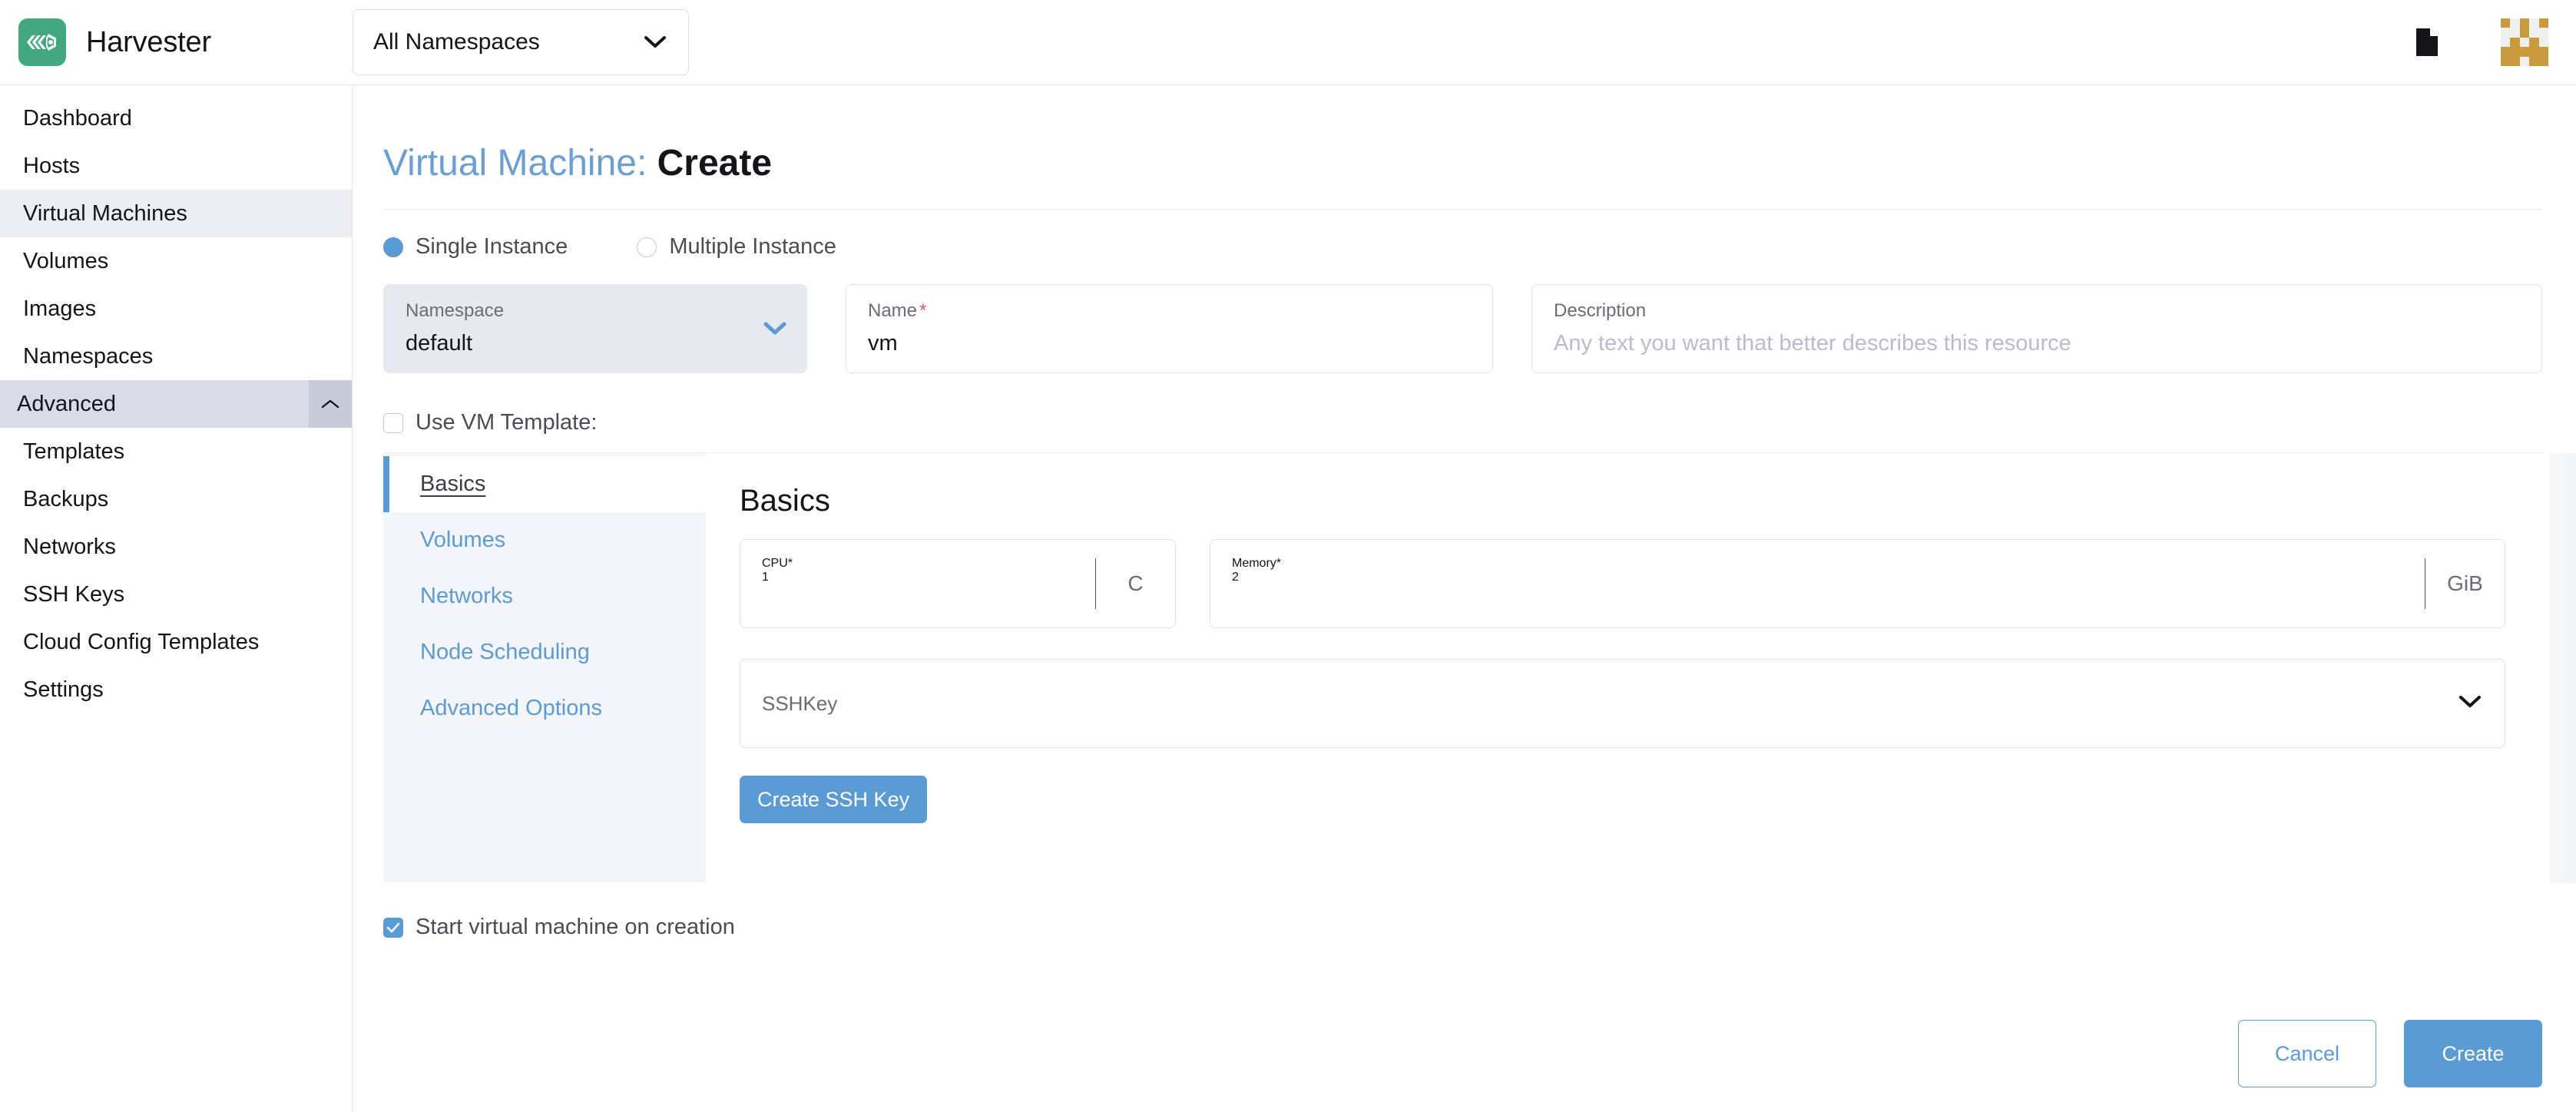 The height and width of the screenshot is (1112, 2576). I want to click on name-field-value: vm, so click(883, 343).